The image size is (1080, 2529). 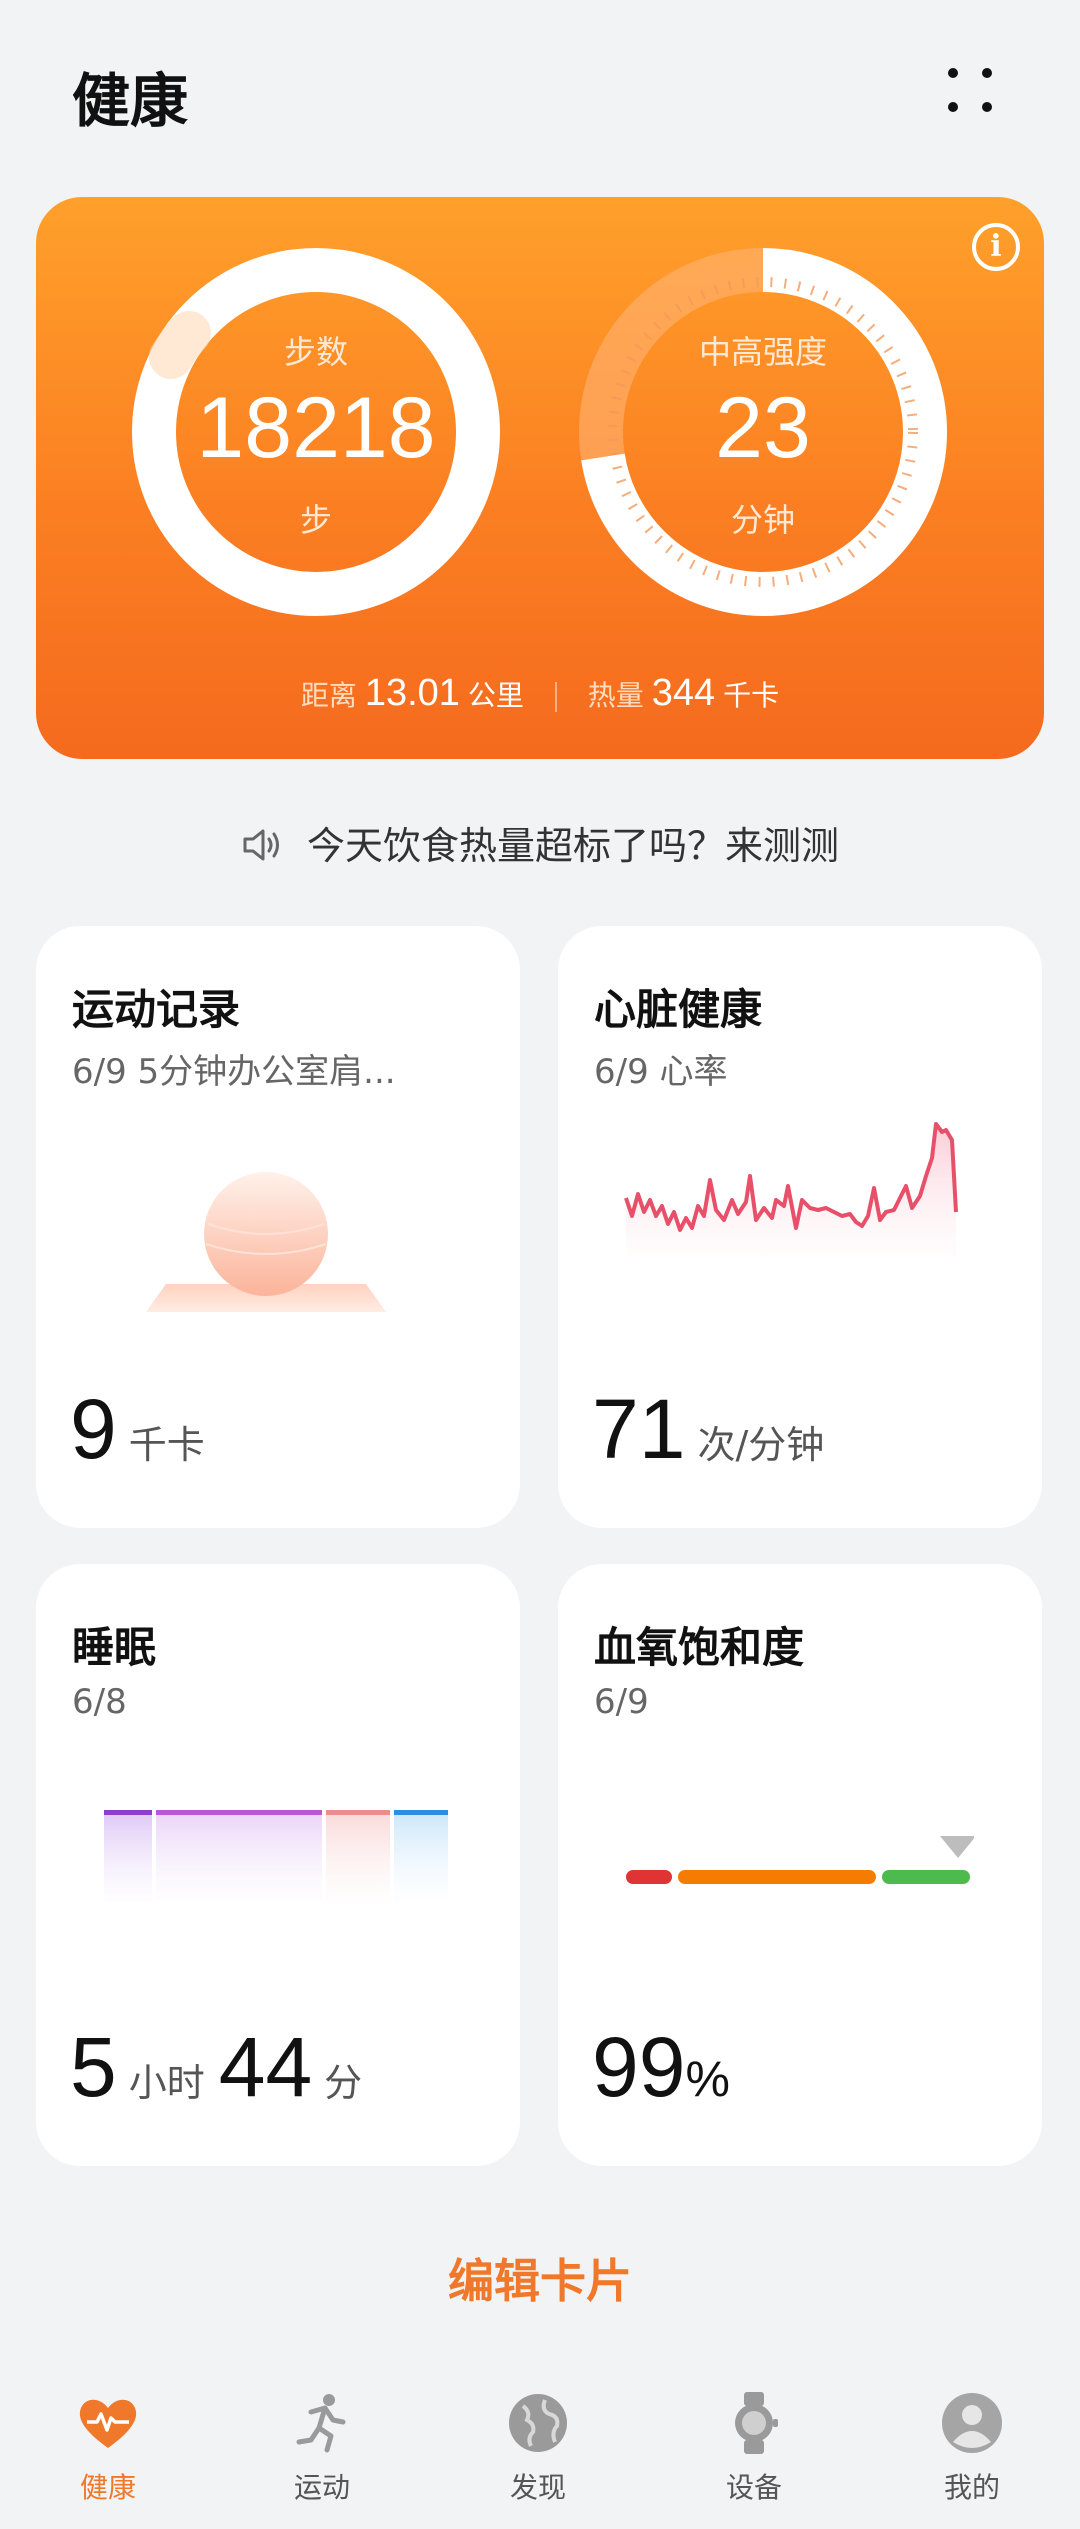 I want to click on speaker-icon, so click(x=261, y=844).